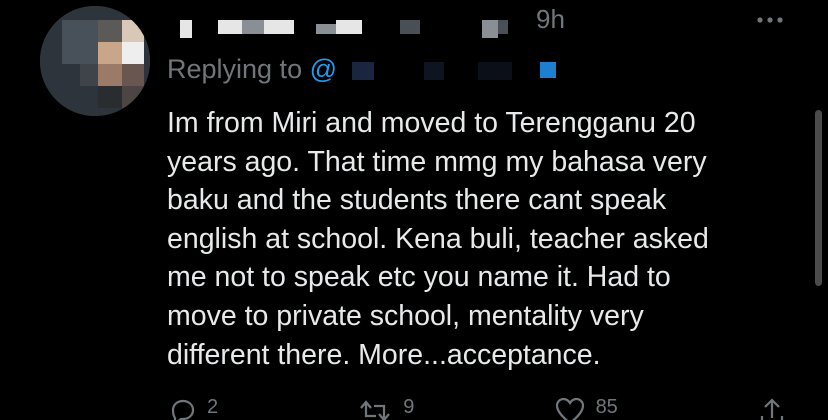  I want to click on share-icon, so click(772, 408).